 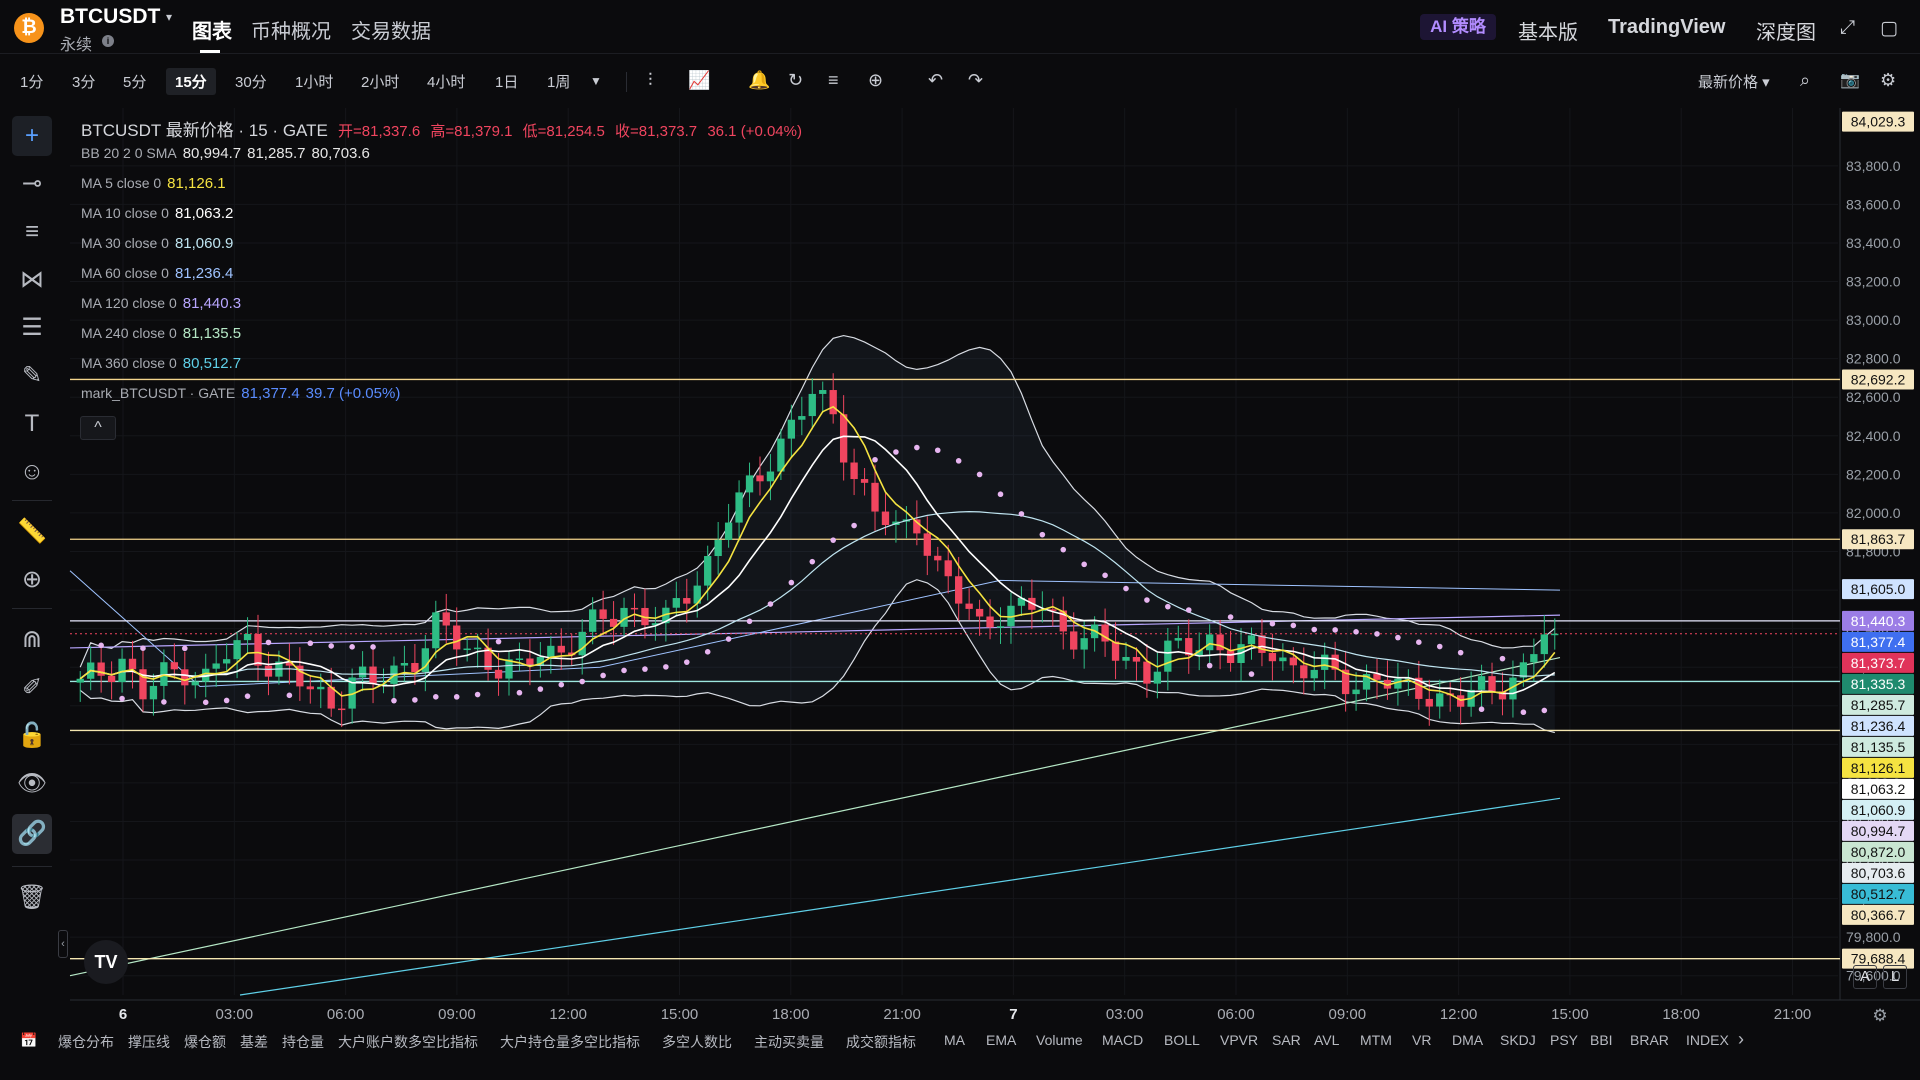 What do you see at coordinates (1873, 474) in the screenshot?
I see `y-tick-label: 82,200.0` at bounding box center [1873, 474].